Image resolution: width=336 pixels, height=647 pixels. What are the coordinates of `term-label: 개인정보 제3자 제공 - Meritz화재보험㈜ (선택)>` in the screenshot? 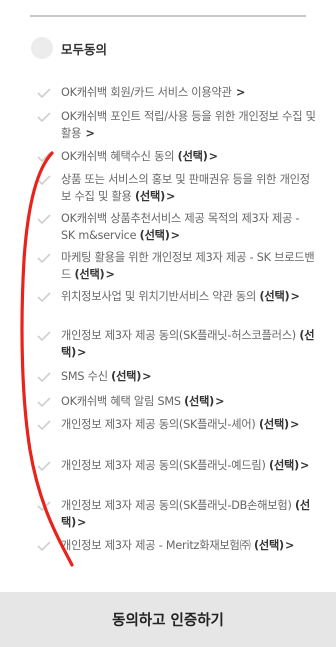 It's located at (178, 545).